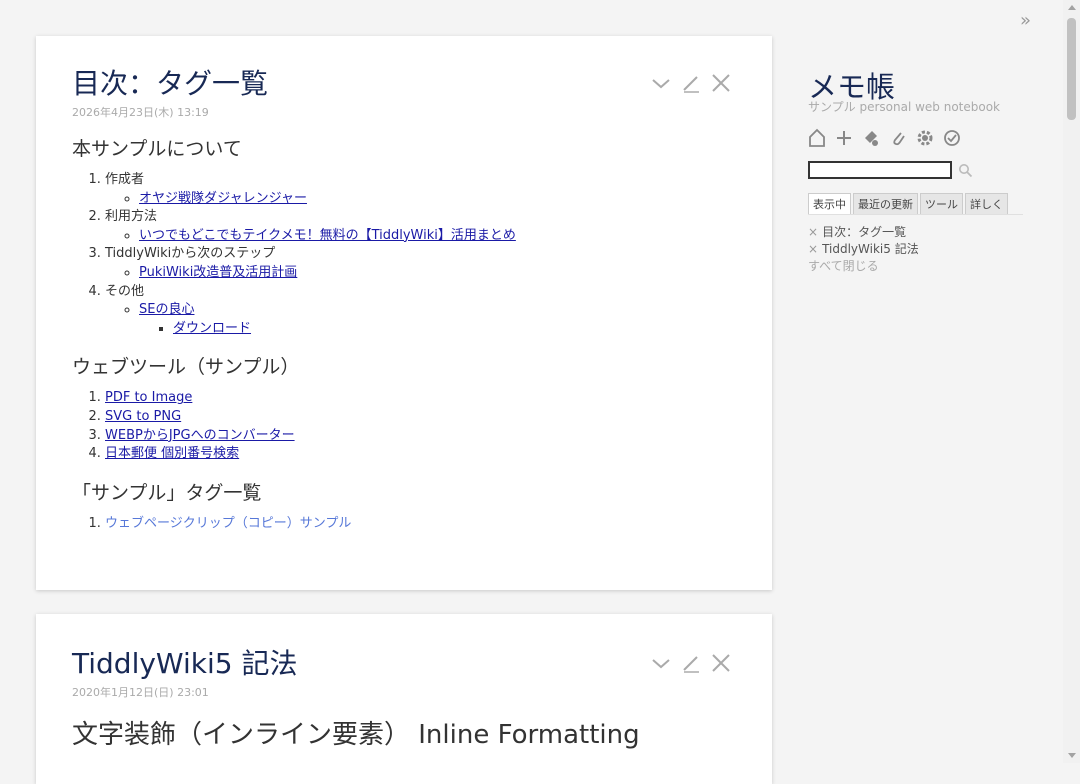 The width and height of the screenshot is (1080, 784). What do you see at coordinates (925, 138) in the screenshot?
I see `gear-icon` at bounding box center [925, 138].